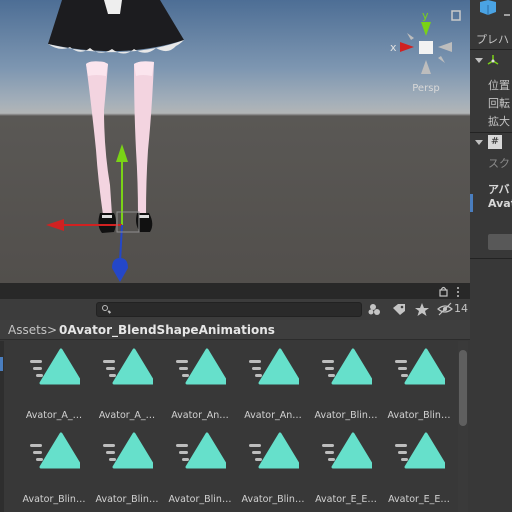 This screenshot has width=512, height=512. I want to click on transform-foldout-icon, so click(479, 60).